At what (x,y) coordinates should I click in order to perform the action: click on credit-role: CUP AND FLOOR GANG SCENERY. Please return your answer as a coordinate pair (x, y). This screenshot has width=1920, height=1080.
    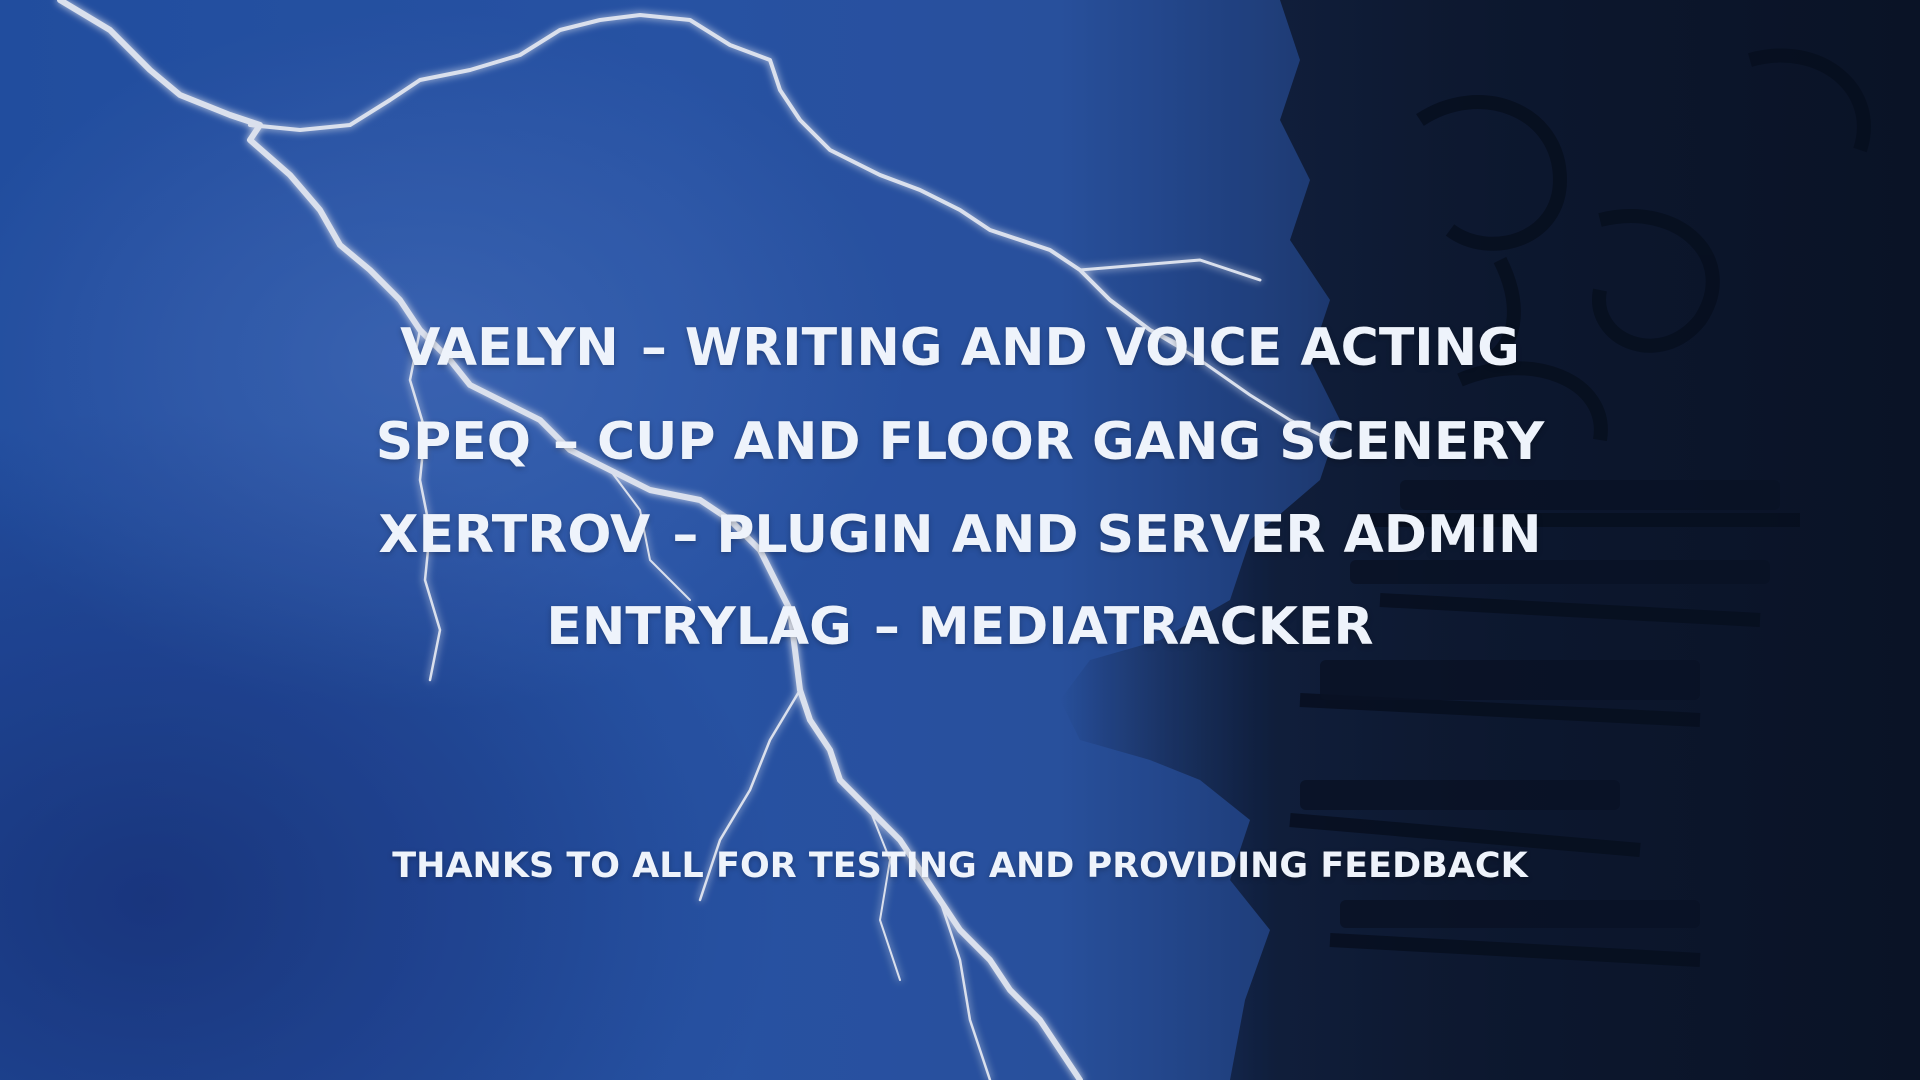
    Looking at the image, I should click on (1071, 442).